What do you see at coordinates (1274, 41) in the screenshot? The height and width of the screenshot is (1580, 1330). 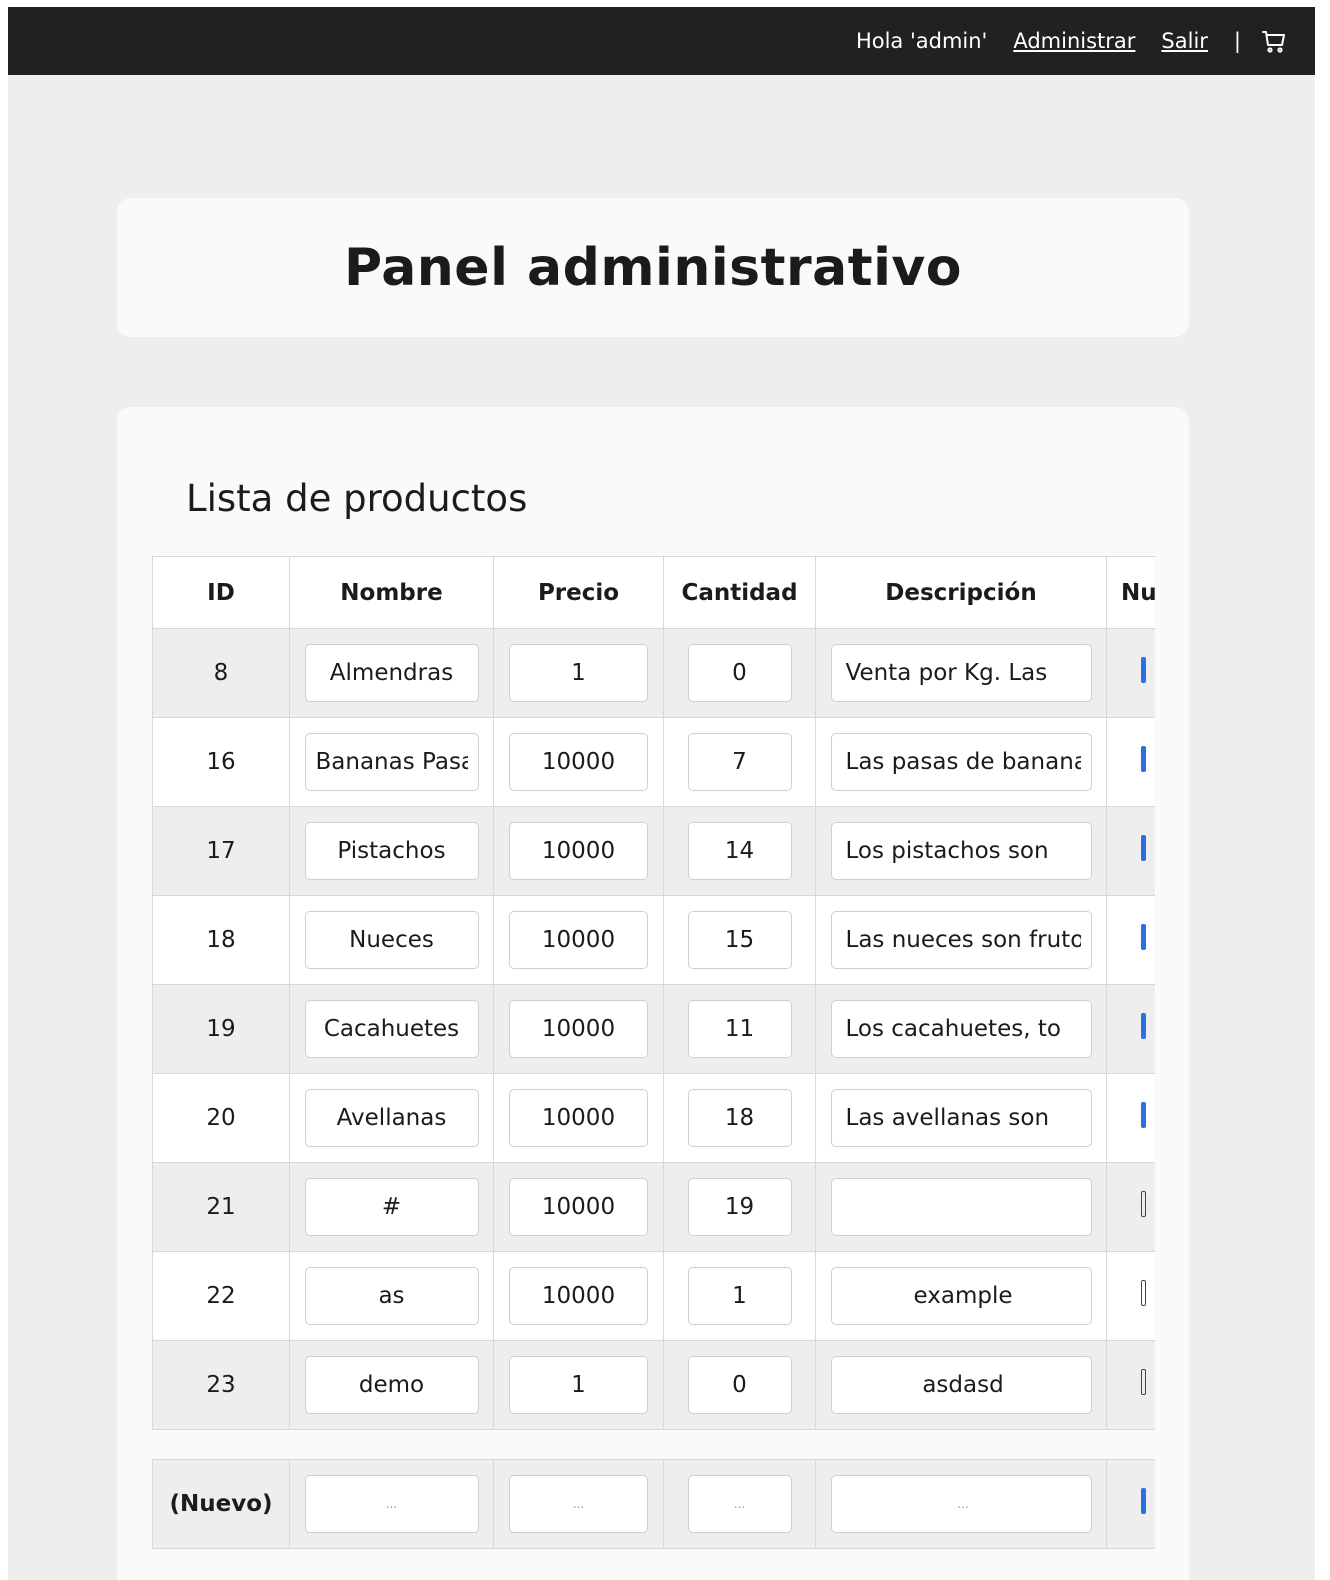 I see `cart-icon` at bounding box center [1274, 41].